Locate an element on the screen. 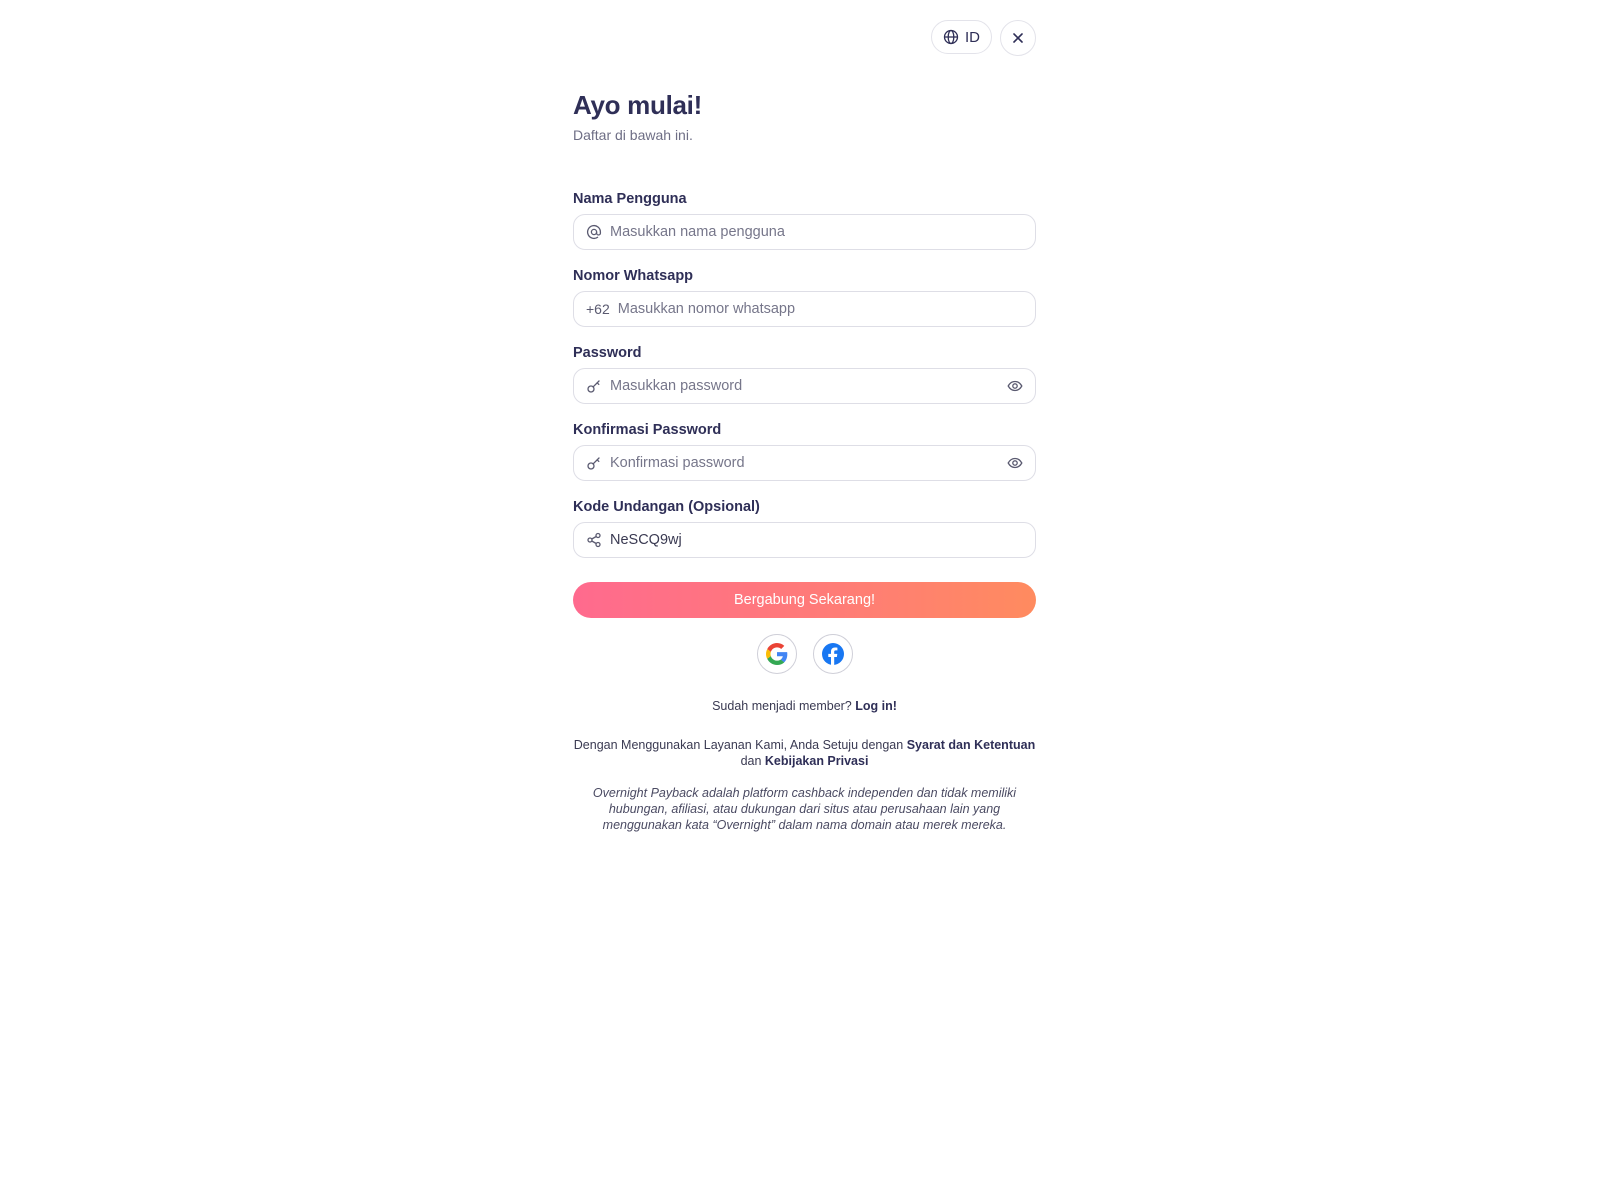 The width and height of the screenshot is (1600, 1200). privacy-policy-link: Kebijakan Privasi is located at coordinates (817, 761).